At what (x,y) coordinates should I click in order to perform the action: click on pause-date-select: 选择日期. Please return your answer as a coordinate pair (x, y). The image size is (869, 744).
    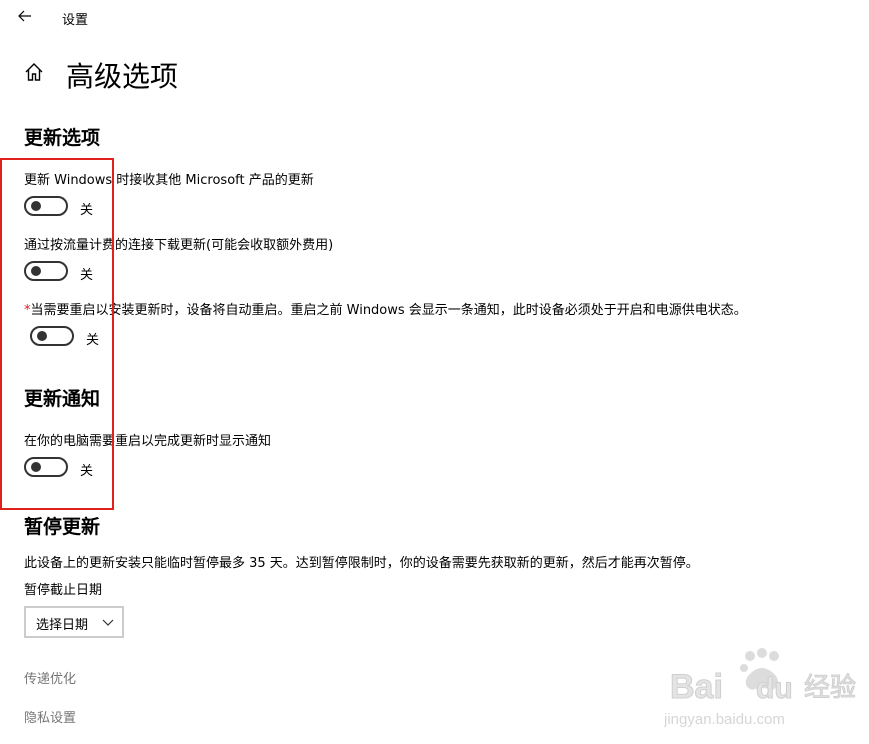
    Looking at the image, I should click on (74, 622).